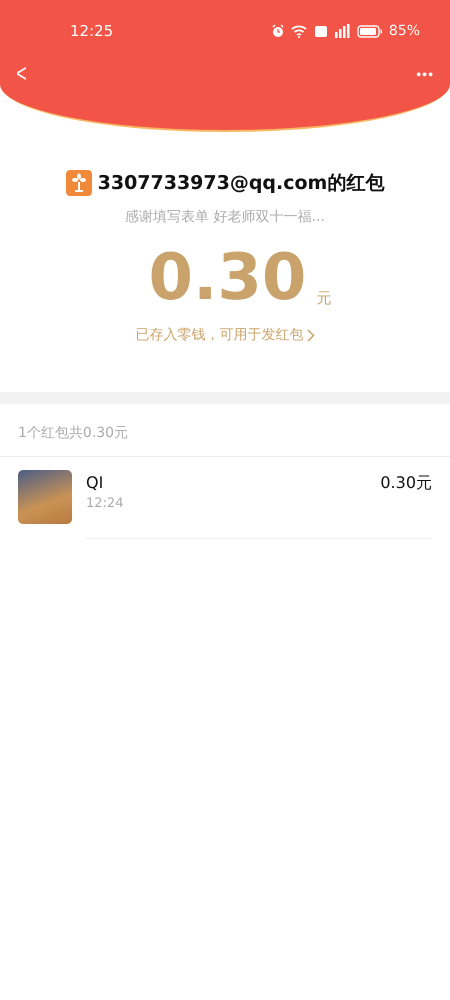 Image resolution: width=450 pixels, height=1000 pixels. Describe the element at coordinates (22, 73) in the screenshot. I see `back-button: <` at that location.